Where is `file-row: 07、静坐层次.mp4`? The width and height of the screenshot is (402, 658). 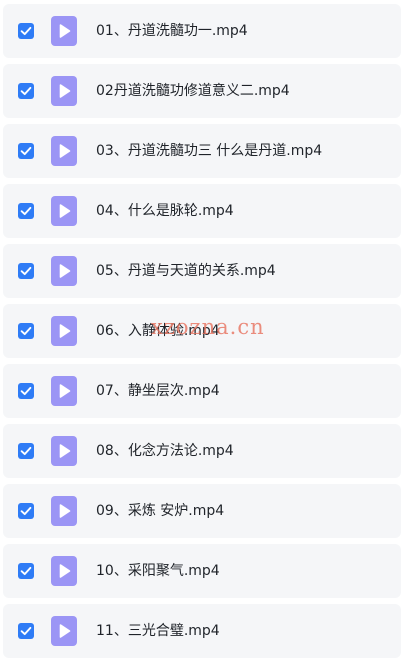 file-row: 07、静坐层次.mp4 is located at coordinates (202, 391).